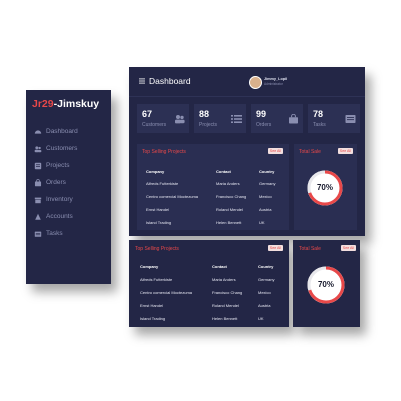 The image size is (401, 401). Describe the element at coordinates (261, 114) in the screenshot. I see `stat-value: 99` at that location.